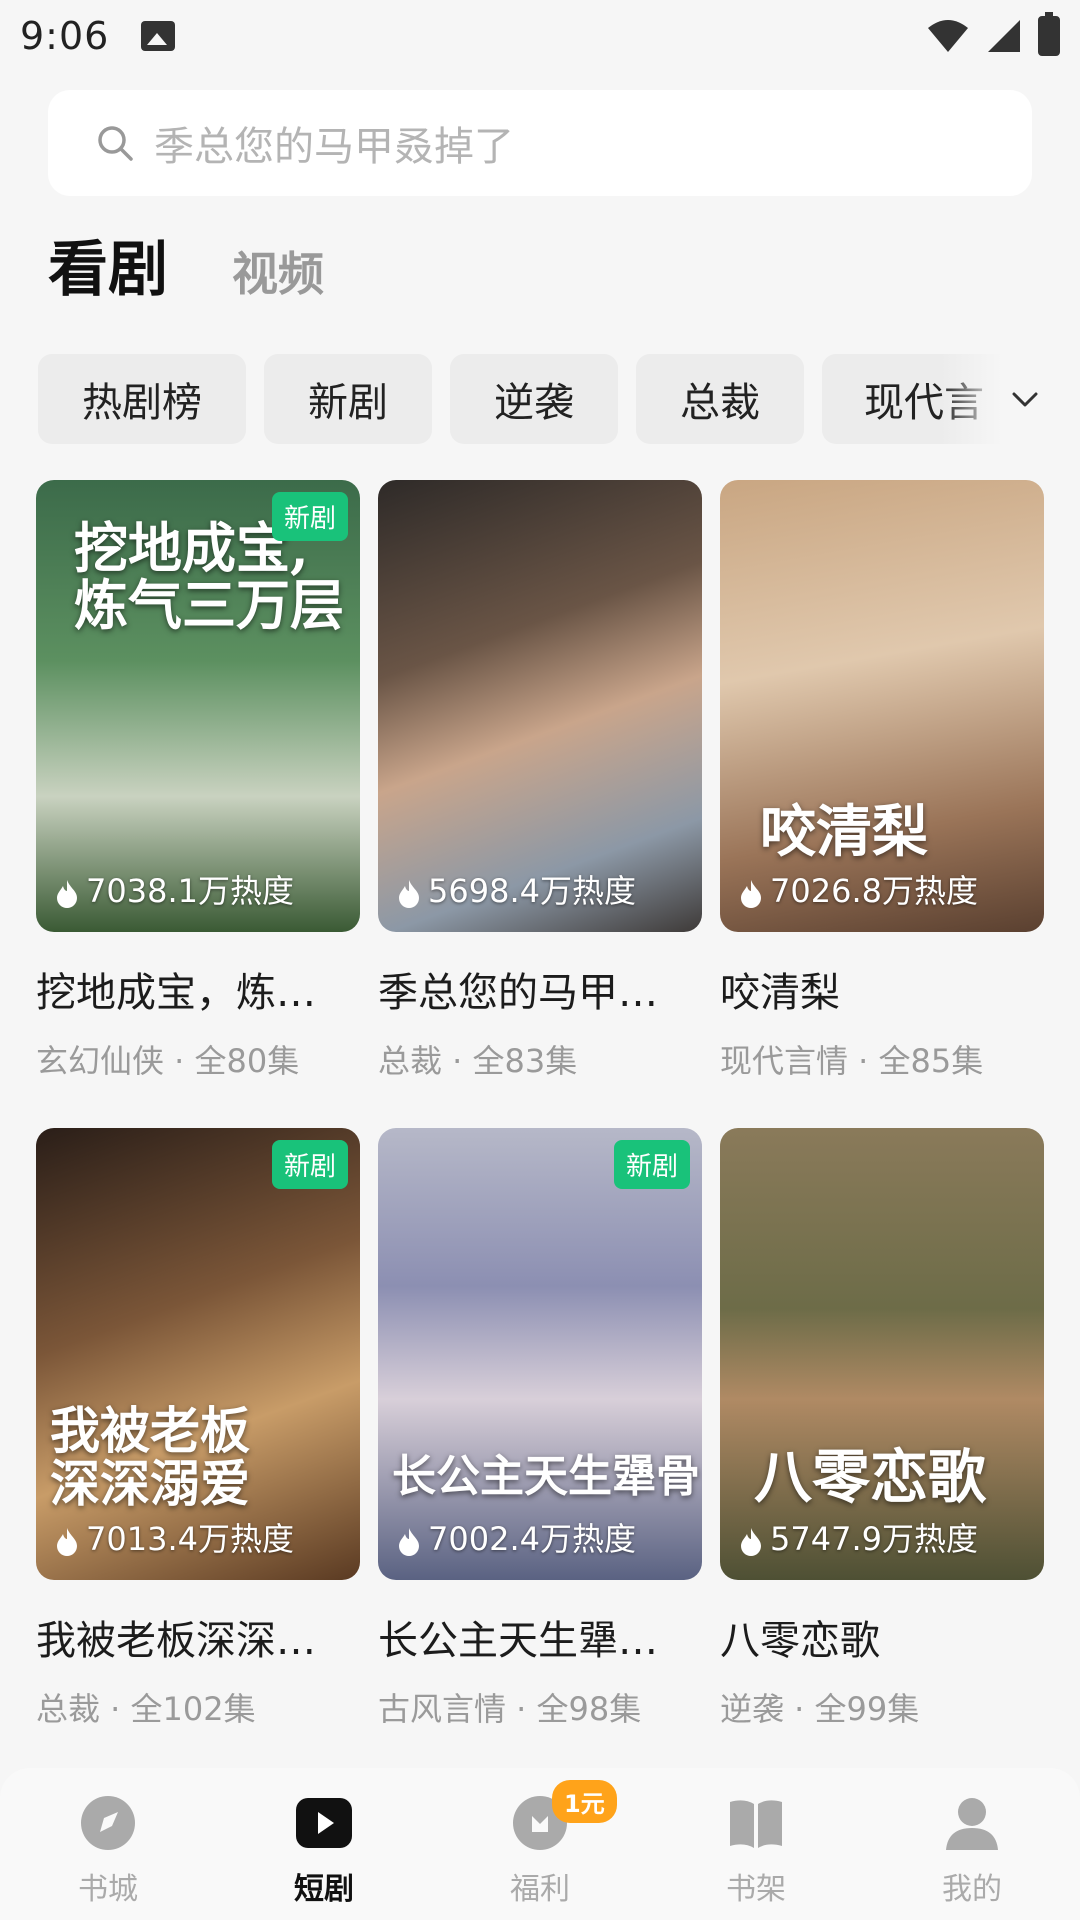 The width and height of the screenshot is (1080, 1920). I want to click on nav-label: 书城, so click(108, 1889).